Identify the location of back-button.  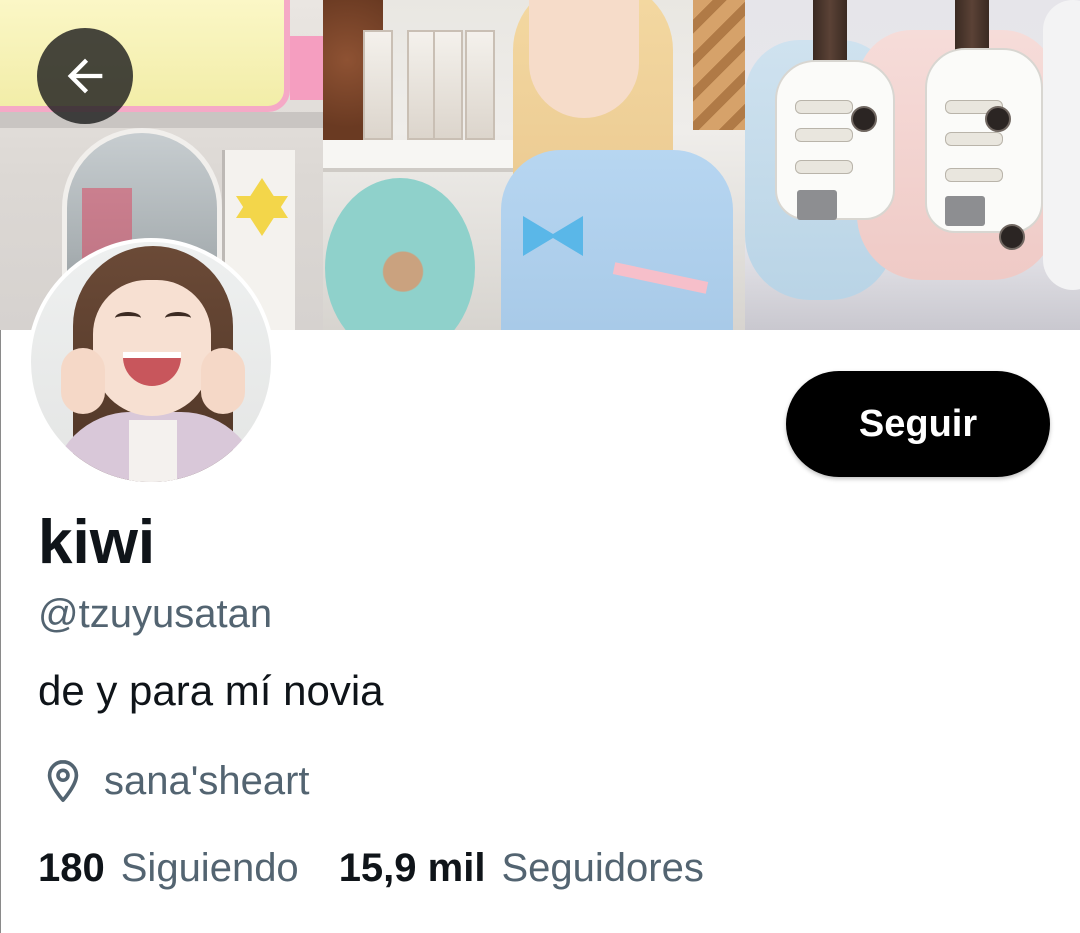
(85, 76).